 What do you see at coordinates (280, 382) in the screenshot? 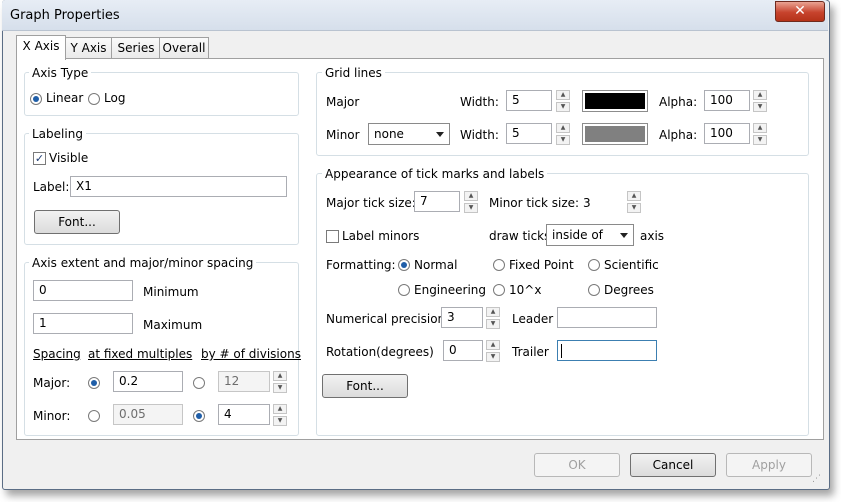
I see `major-divisions-spinner: ▲ ▼` at bounding box center [280, 382].